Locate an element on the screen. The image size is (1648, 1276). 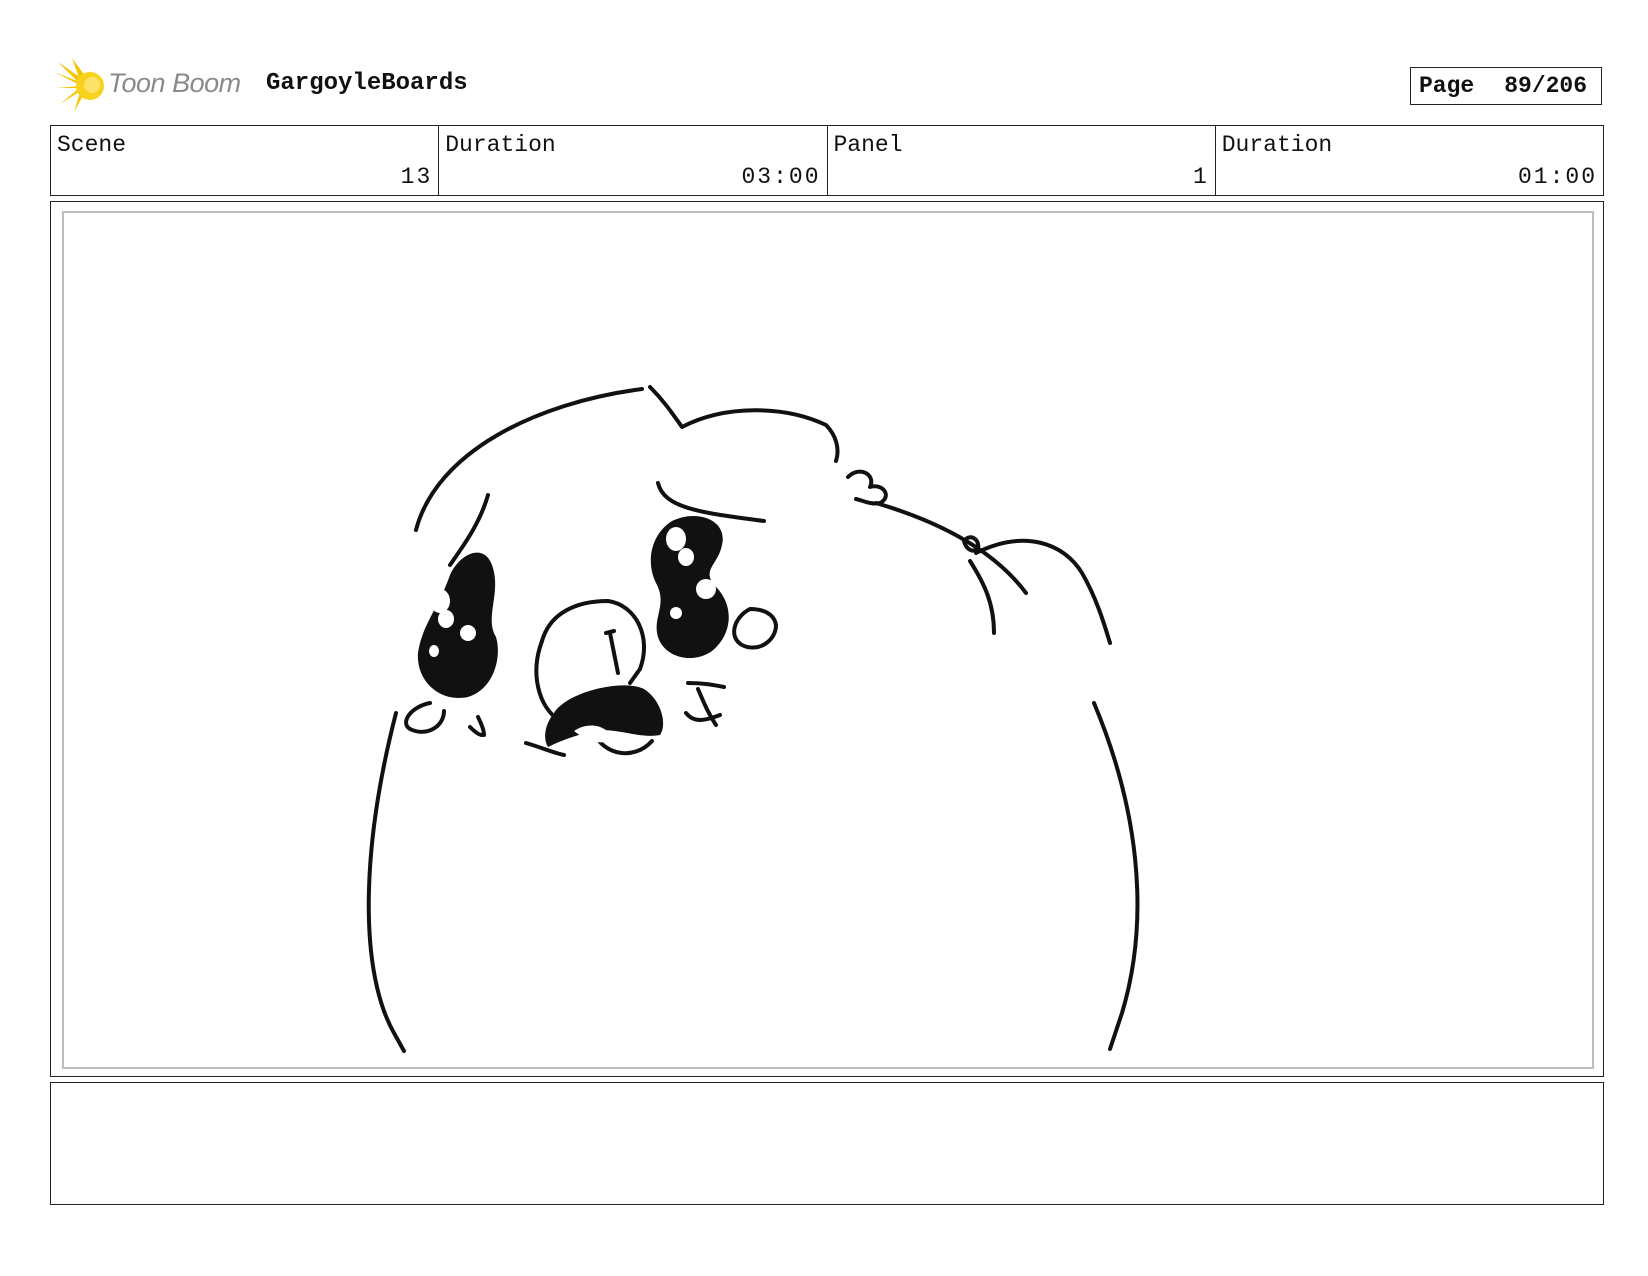
page-number: 89/206 is located at coordinates (1546, 86).